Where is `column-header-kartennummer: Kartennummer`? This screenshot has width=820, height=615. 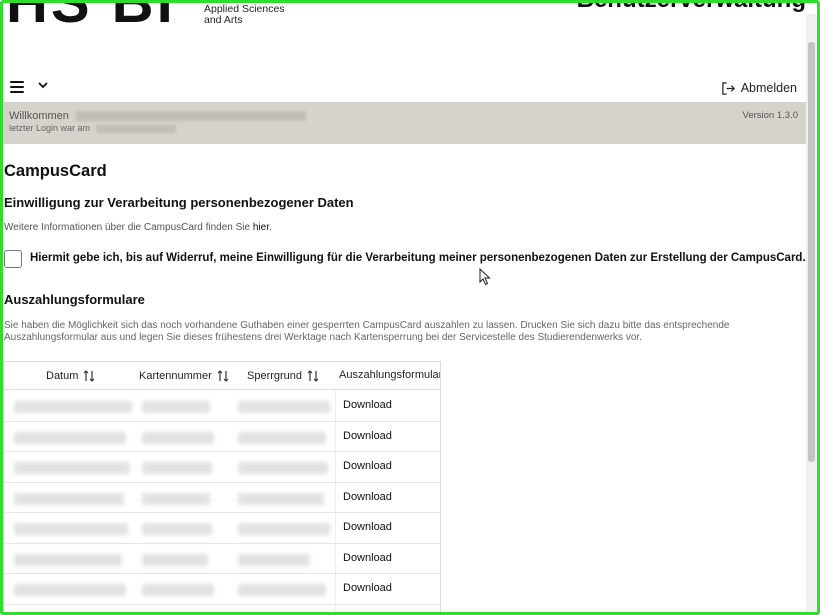 column-header-kartennummer: Kartennummer is located at coordinates (184, 376).